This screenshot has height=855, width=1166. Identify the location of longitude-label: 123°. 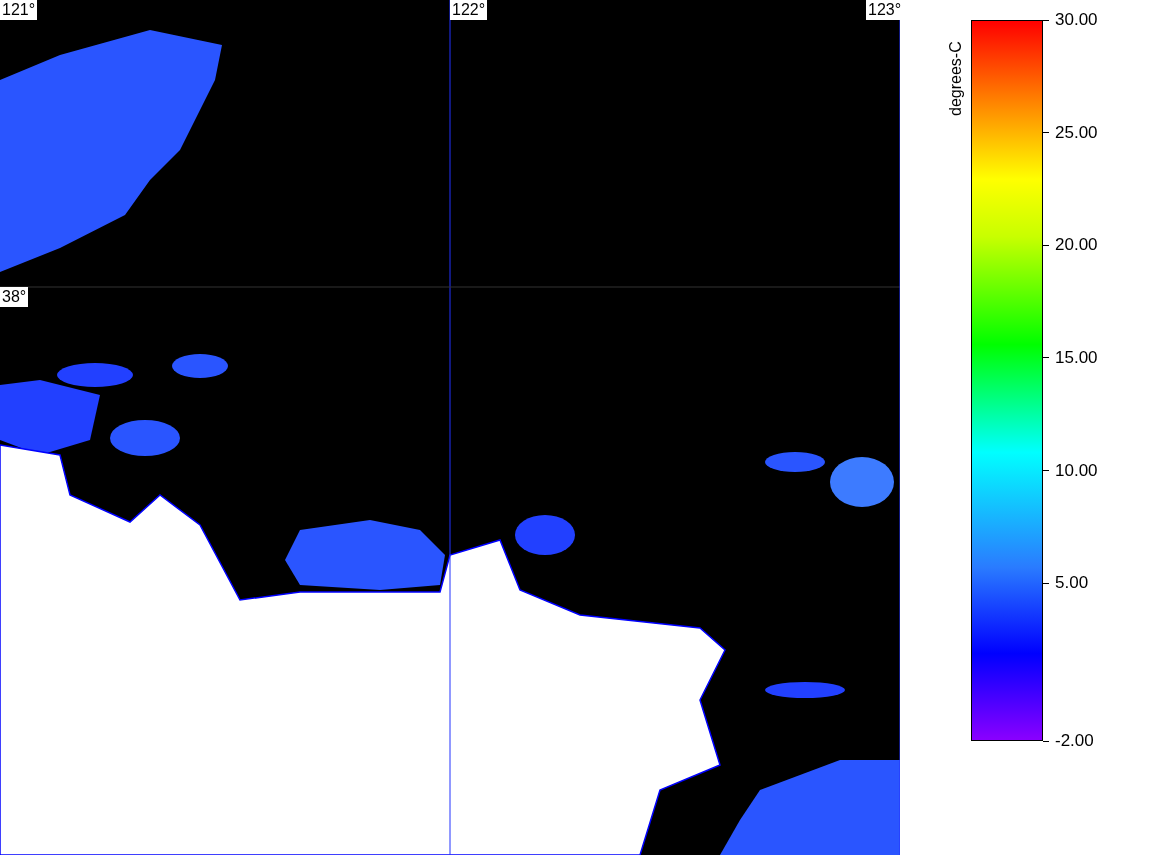
(885, 10).